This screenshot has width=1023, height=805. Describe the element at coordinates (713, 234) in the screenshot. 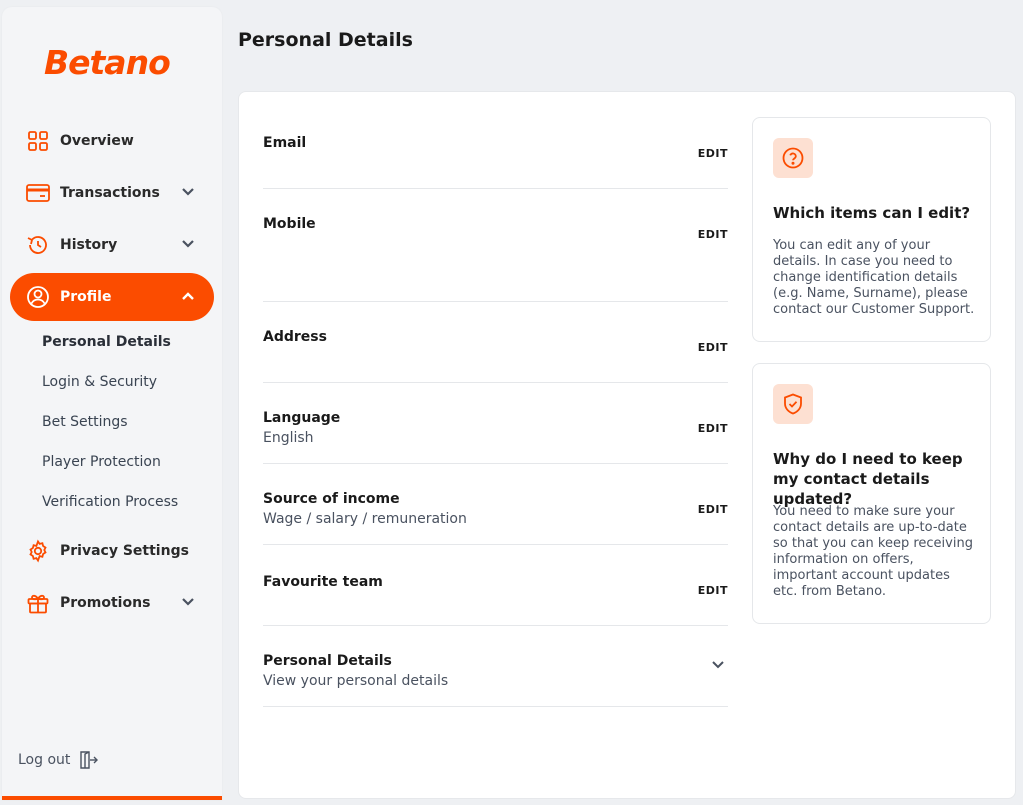

I see `edit-mobile-button: EDIT` at that location.